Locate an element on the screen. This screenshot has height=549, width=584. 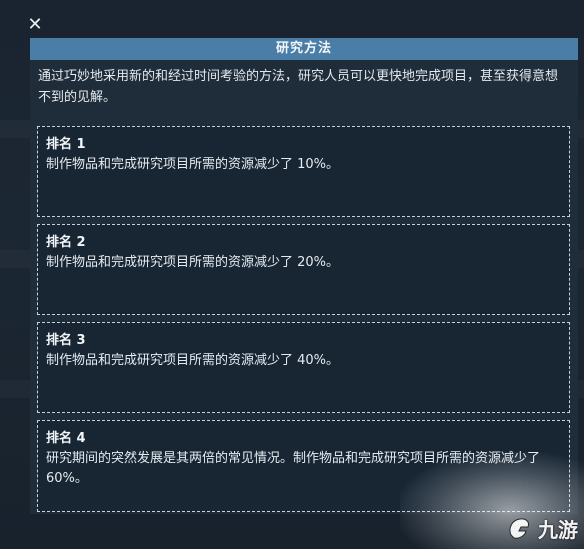
jiuyou-logo-icon is located at coordinates (519, 528).